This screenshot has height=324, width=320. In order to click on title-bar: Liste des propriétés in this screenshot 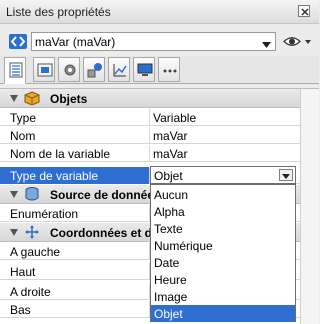, I will do `click(159, 12)`.